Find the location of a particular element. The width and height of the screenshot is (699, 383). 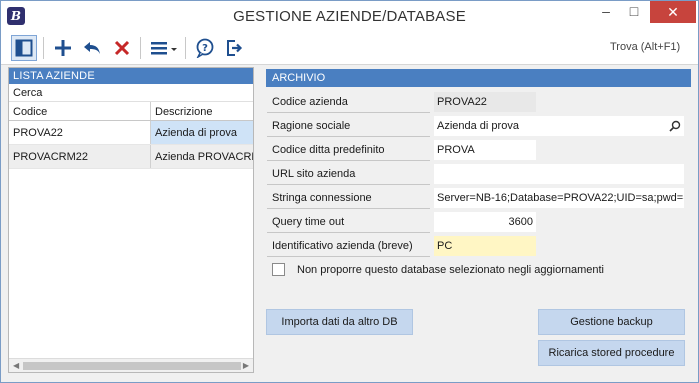

panel-toggle-icon is located at coordinates (24, 48).